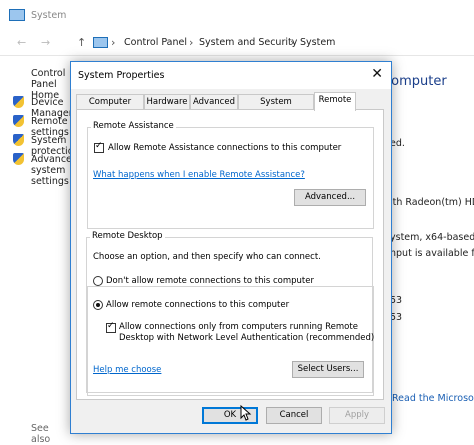  Describe the element at coordinates (155, 42) in the screenshot. I see `breadcrumb-control-panel: Control Panel` at that location.